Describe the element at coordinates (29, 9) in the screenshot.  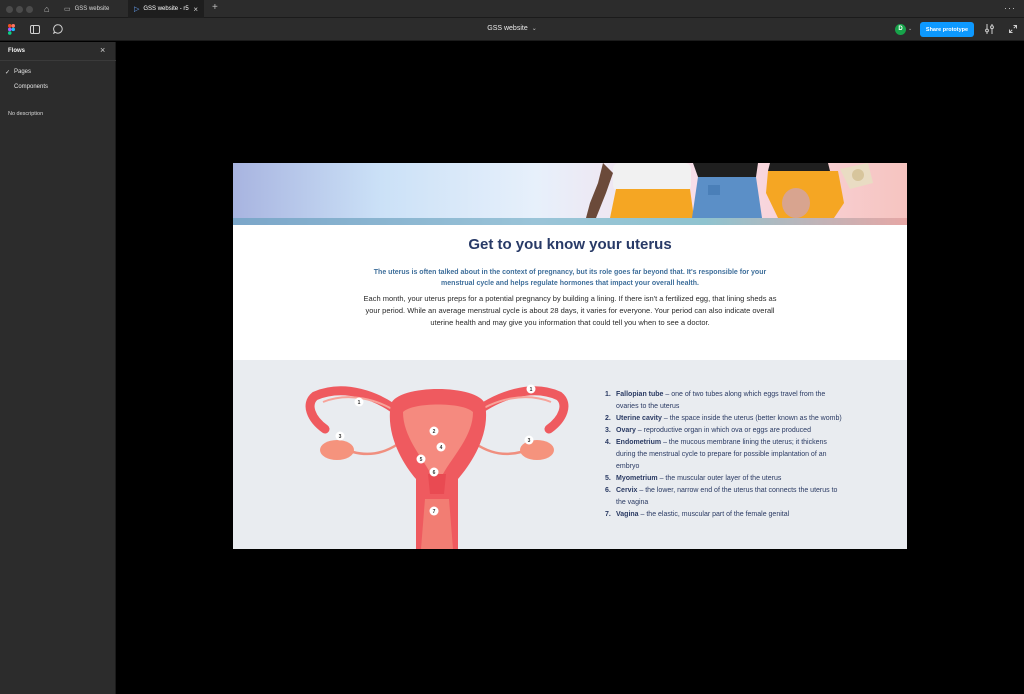
I see `window-zoom-dot` at that location.